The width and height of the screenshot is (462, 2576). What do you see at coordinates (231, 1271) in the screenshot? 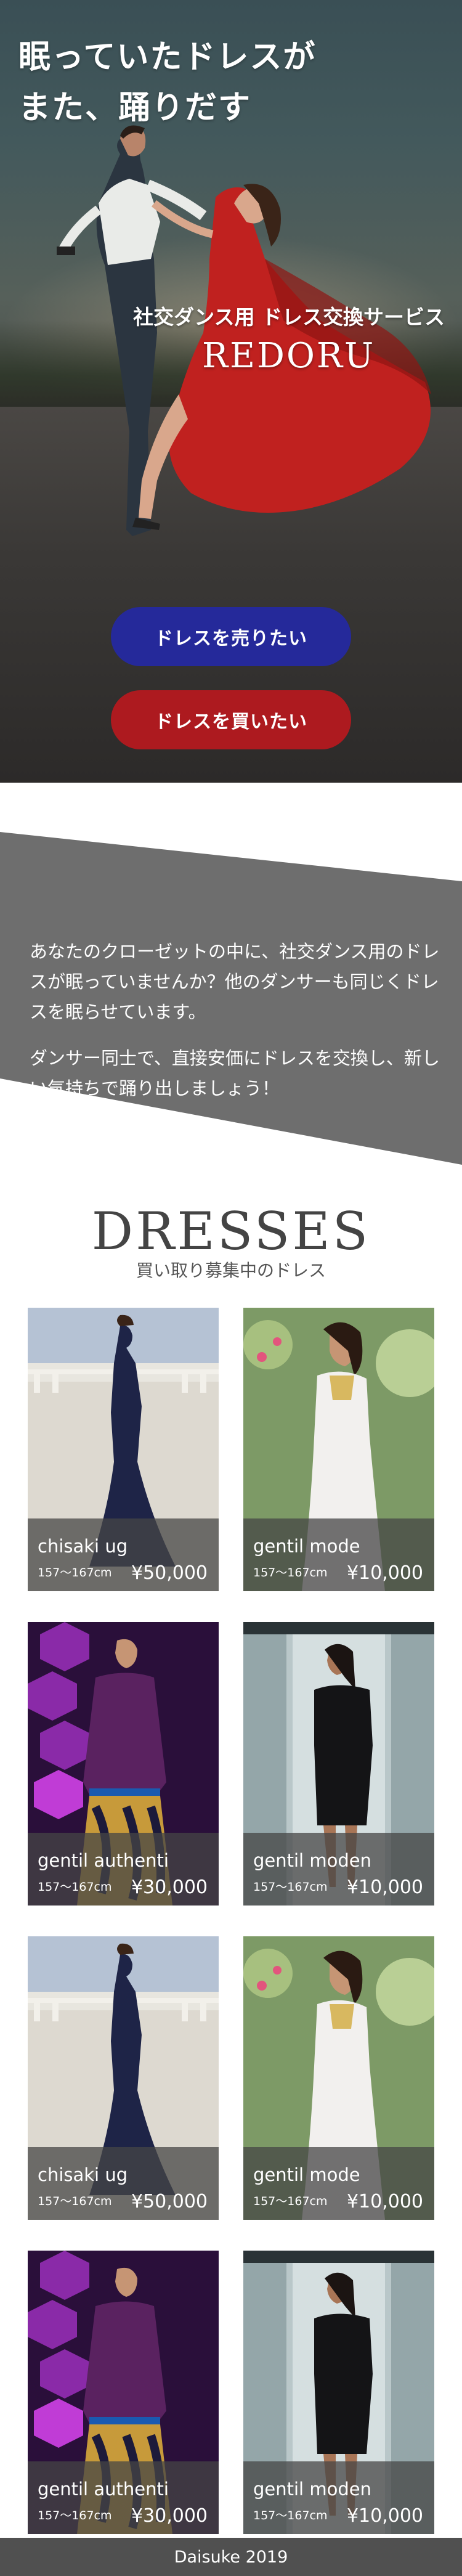
I see `dresses-subtitle: 買い取り募集中のドレス` at bounding box center [231, 1271].